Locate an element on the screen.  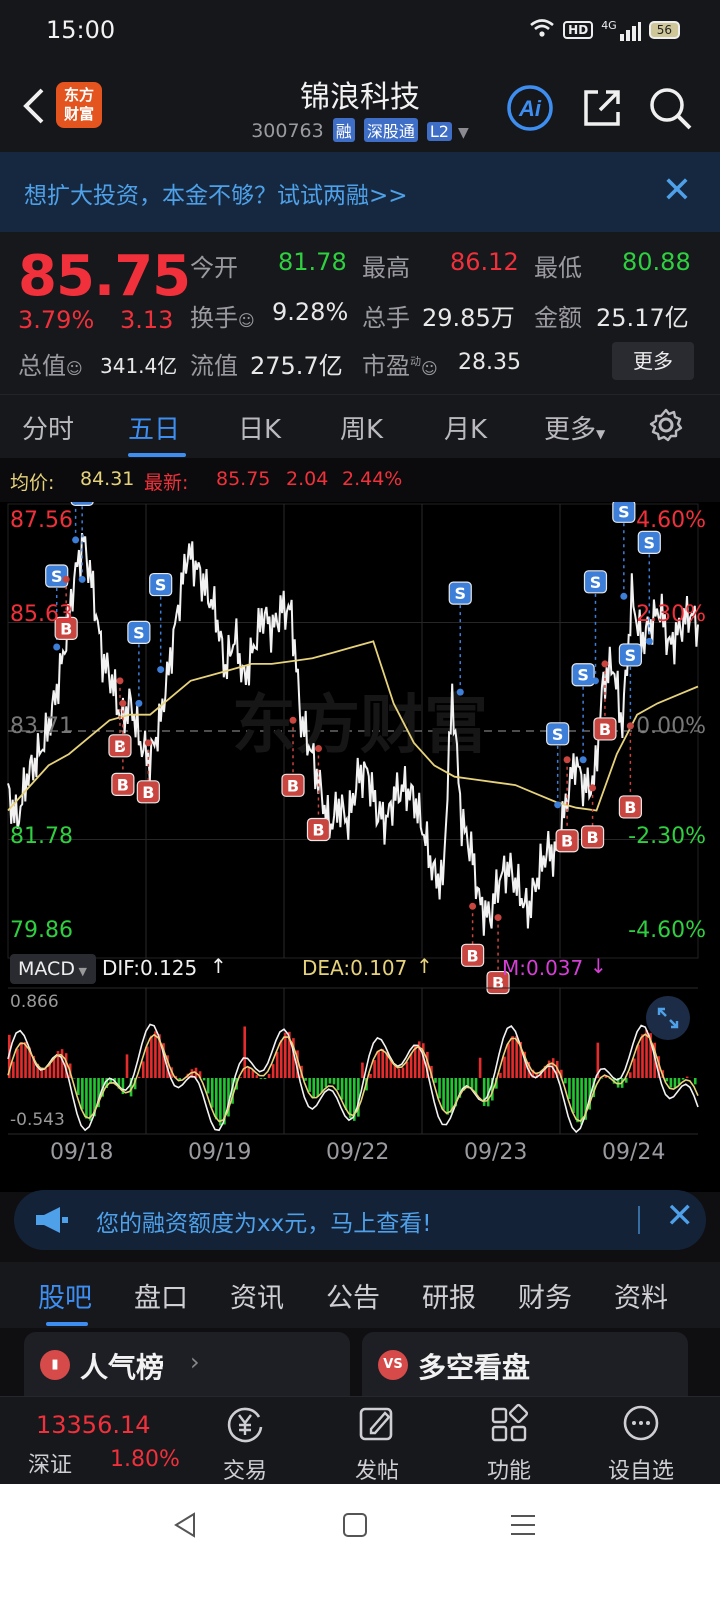
day-label: 09/23 is located at coordinates (496, 1152).